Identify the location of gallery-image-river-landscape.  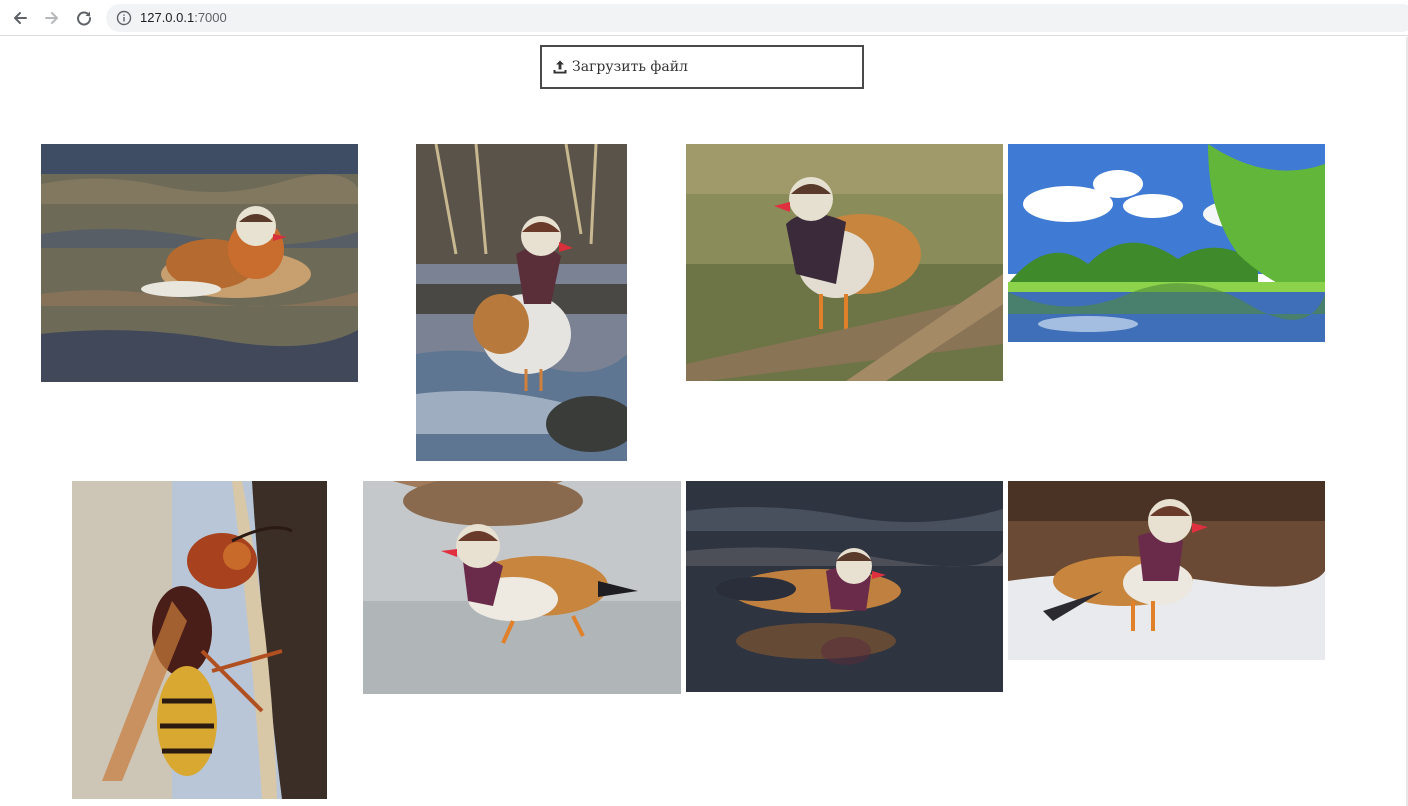
(1166, 243).